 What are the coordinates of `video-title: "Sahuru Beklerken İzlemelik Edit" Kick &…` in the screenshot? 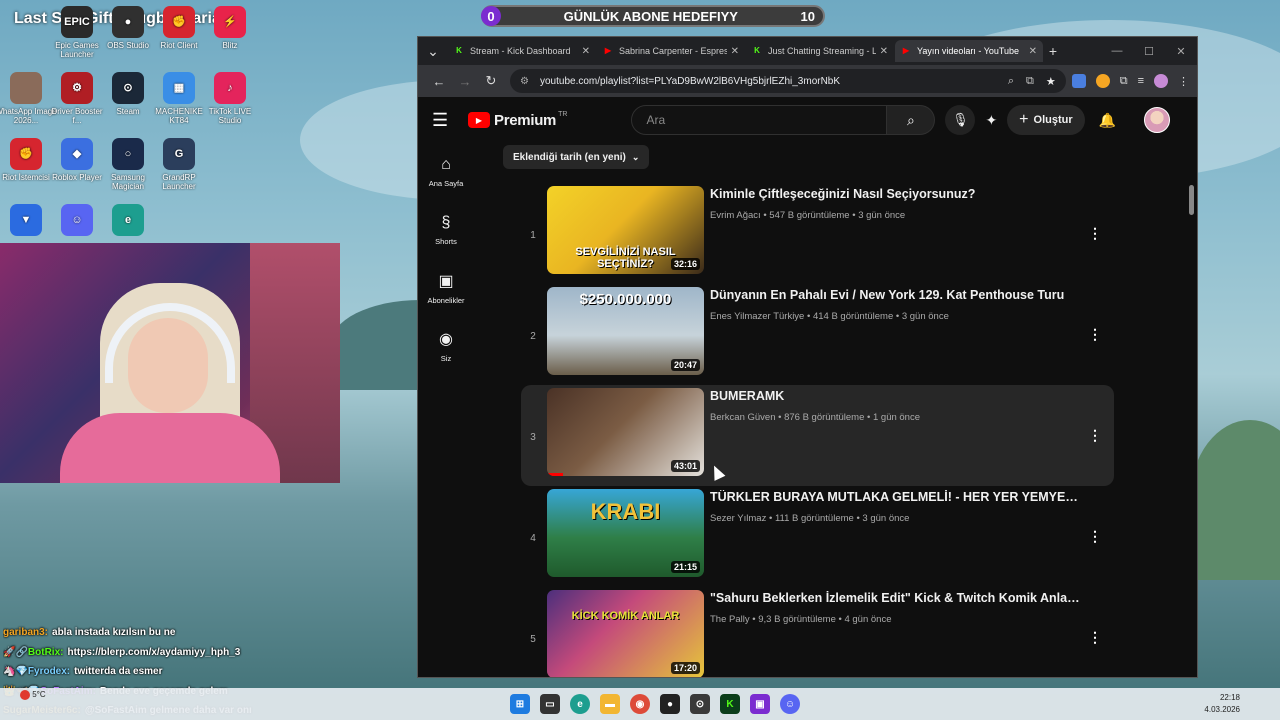 It's located at (896, 598).